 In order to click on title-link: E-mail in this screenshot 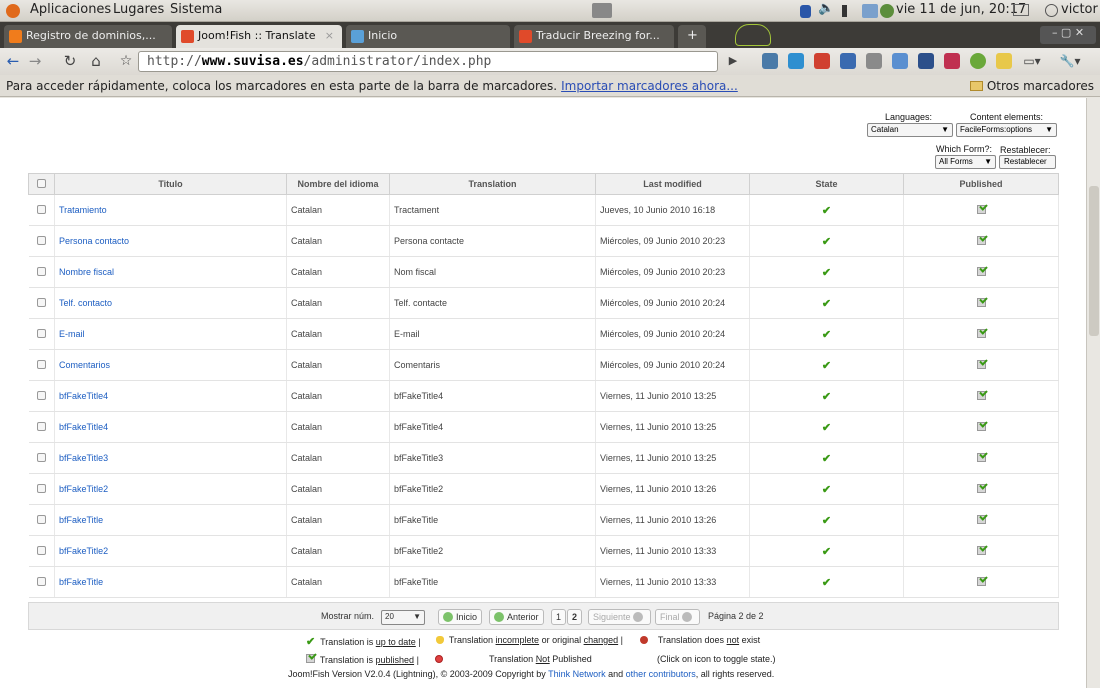, I will do `click(72, 334)`.